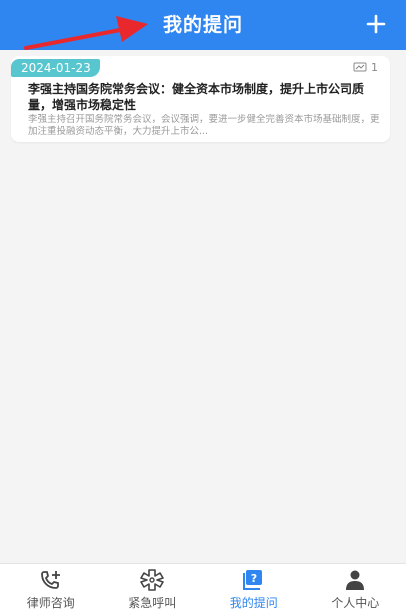 The image size is (406, 611). Describe the element at coordinates (196, 97) in the screenshot. I see `question-title: 李强主持国务院常务会议：健全资本市场制度，提升上市公司质量，增强市场稳定性` at that location.